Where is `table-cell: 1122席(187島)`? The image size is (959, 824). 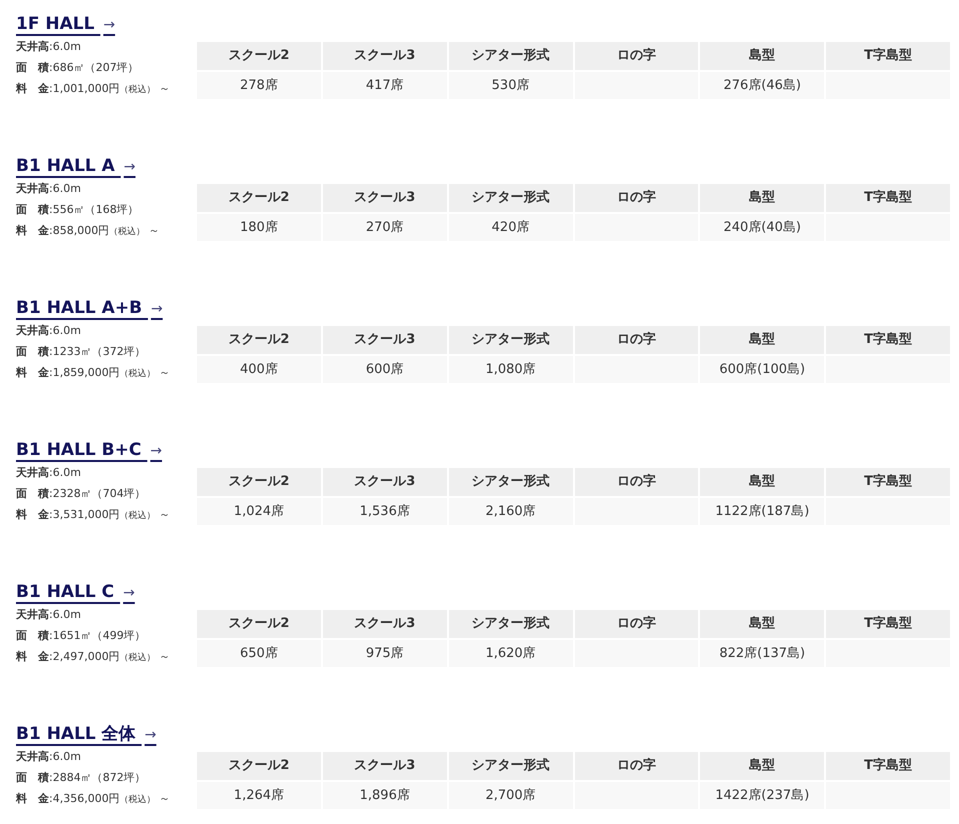
table-cell: 1122席(187島) is located at coordinates (762, 511).